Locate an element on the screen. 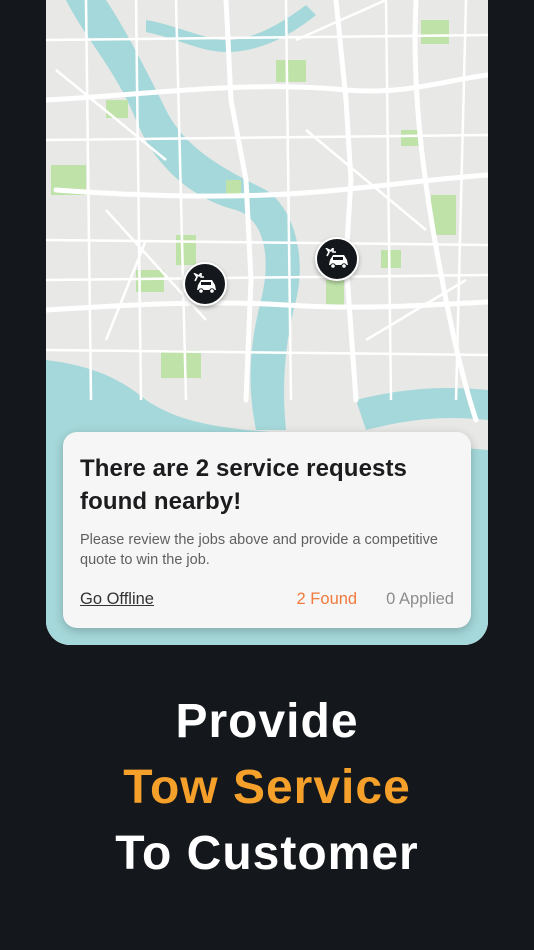 The width and height of the screenshot is (534, 950). card-footer: Go Offline 2 Found 0 Applied is located at coordinates (267, 599).